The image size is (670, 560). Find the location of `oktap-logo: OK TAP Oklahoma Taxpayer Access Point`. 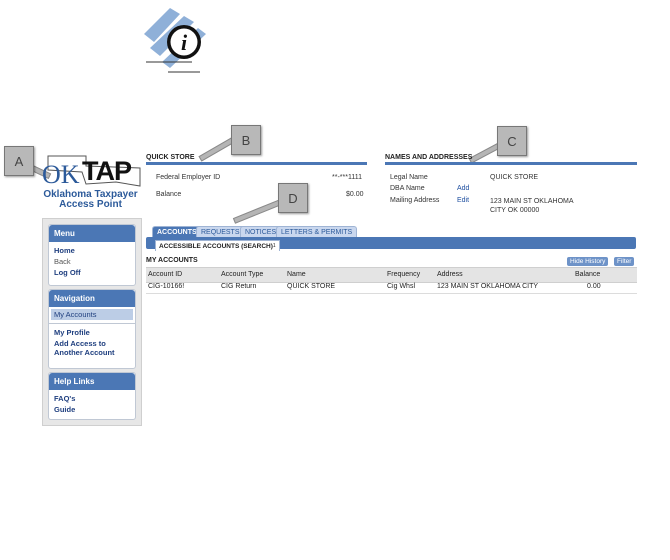

oktap-logo: OK TAP Oklahoma Taxpayer Access Point is located at coordinates (90, 183).